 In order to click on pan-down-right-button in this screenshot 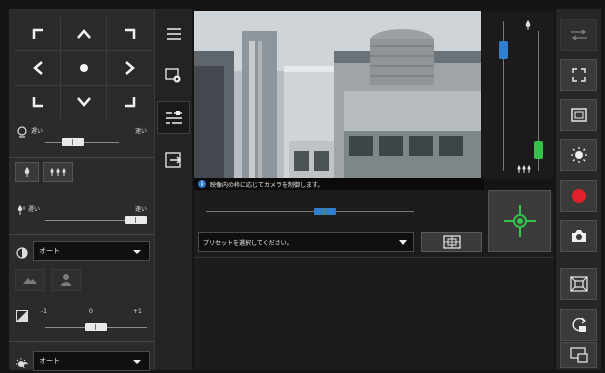, I will do `click(129, 102)`.